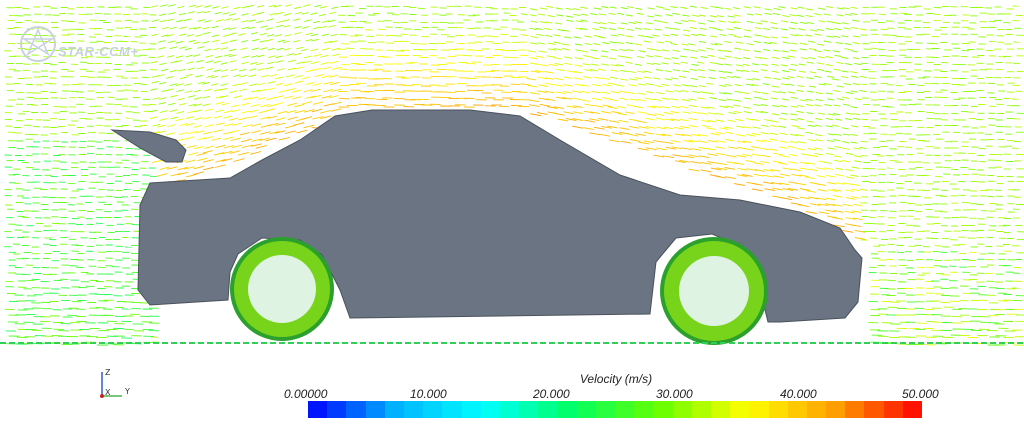 This screenshot has height=440, width=1024. What do you see at coordinates (798, 394) in the screenshot?
I see `legend-tick: 40.000` at bounding box center [798, 394].